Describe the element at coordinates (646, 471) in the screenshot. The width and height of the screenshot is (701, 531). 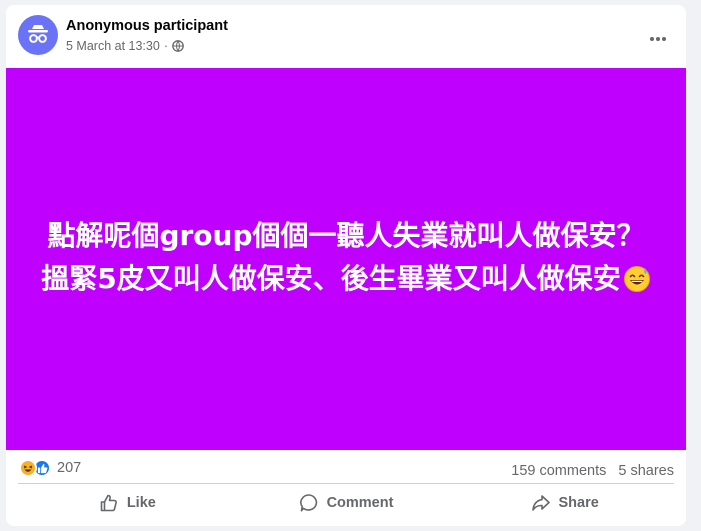
I see `shares-count-link: 5 shares` at that location.